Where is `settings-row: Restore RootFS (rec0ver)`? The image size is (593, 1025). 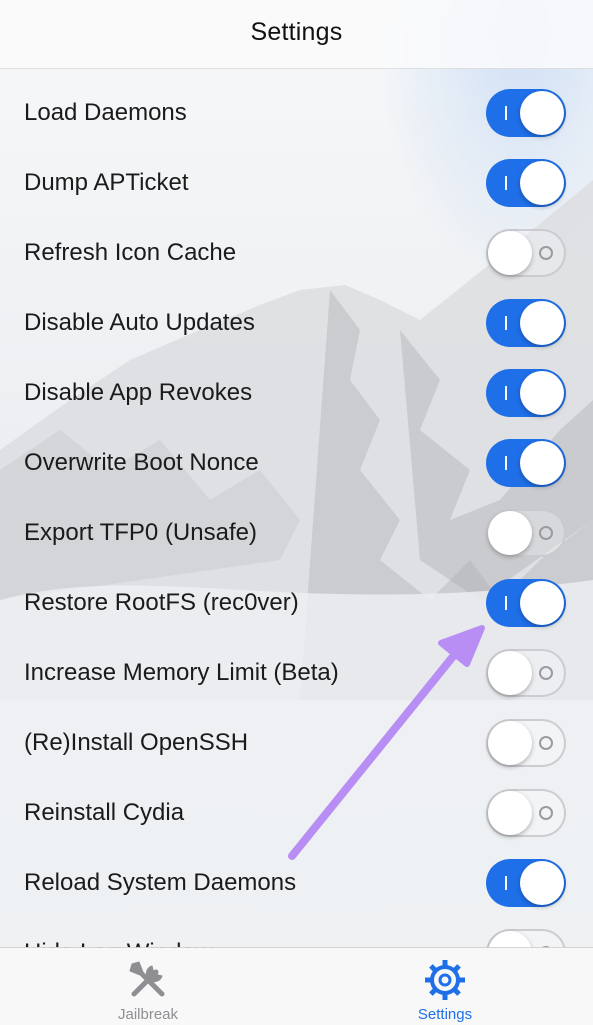 settings-row: Restore RootFS (rec0ver) is located at coordinates (296, 603).